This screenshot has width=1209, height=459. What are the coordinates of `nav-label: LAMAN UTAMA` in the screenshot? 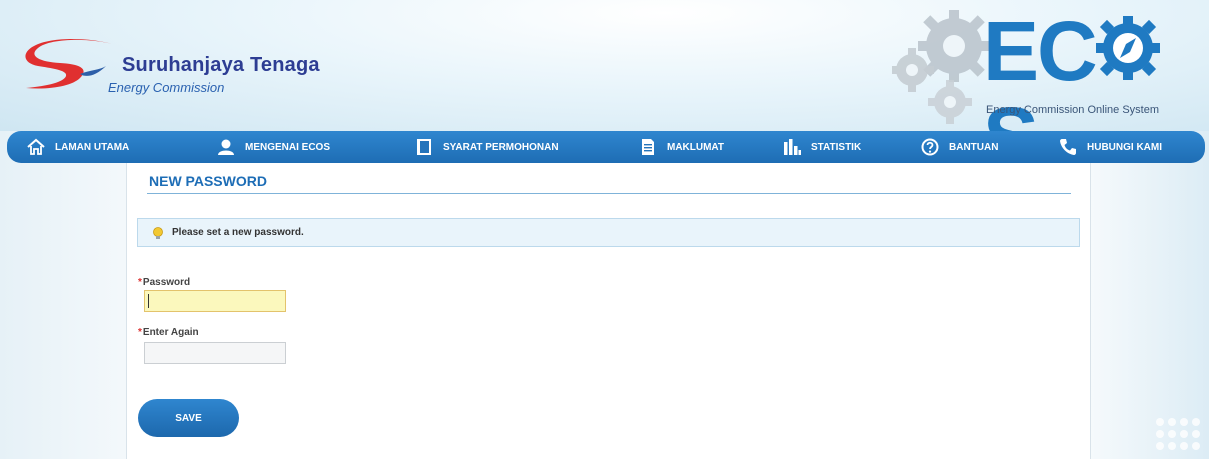 It's located at (92, 147).